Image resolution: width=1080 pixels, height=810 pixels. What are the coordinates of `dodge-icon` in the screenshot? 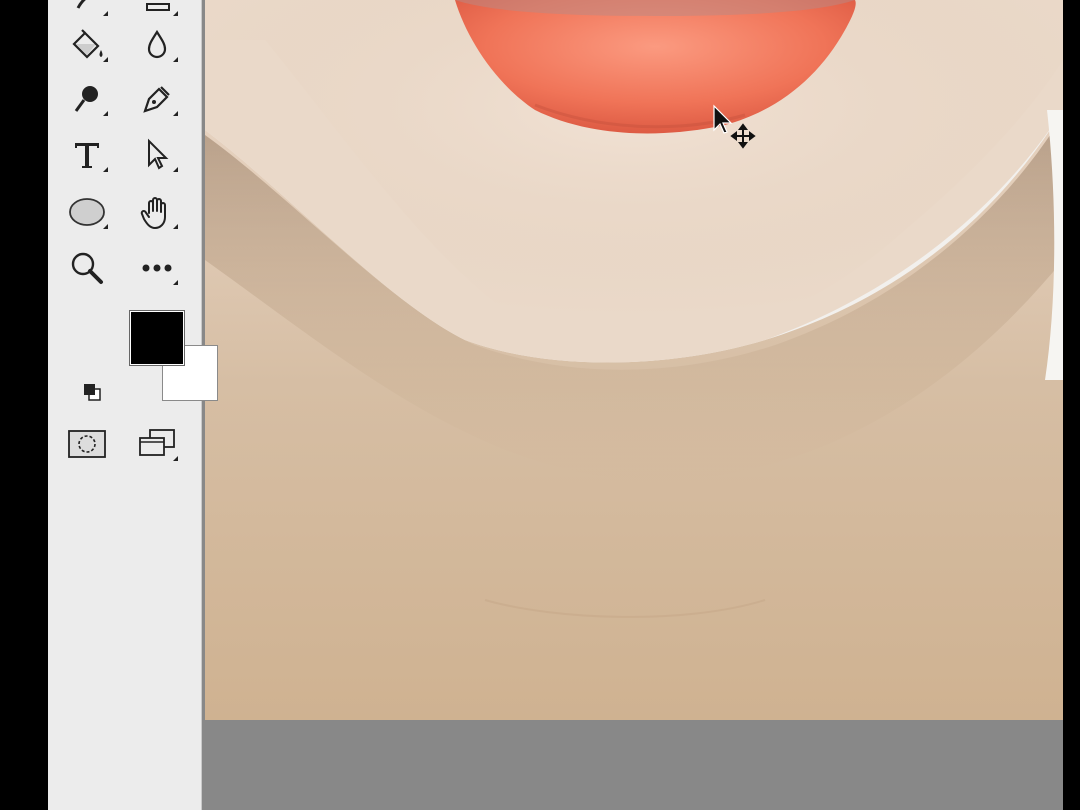 It's located at (86, 99).